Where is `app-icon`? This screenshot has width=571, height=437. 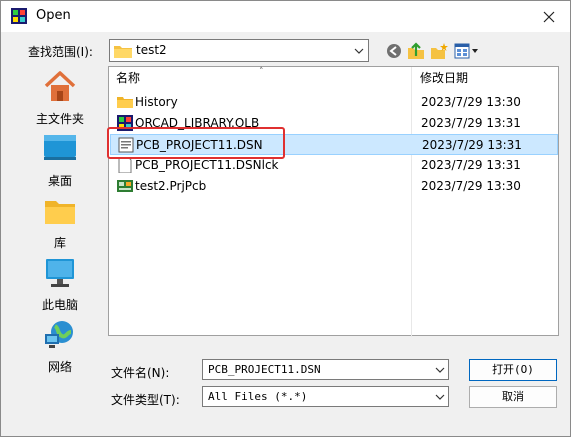 app-icon is located at coordinates (19, 16).